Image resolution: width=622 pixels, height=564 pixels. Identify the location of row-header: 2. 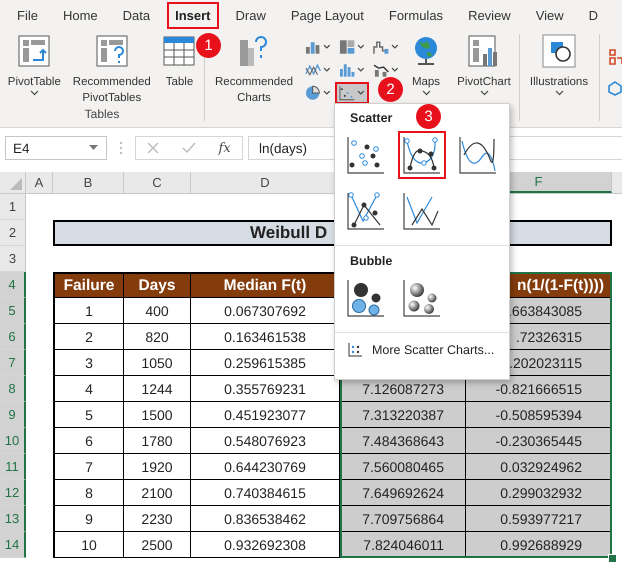
(13, 233).